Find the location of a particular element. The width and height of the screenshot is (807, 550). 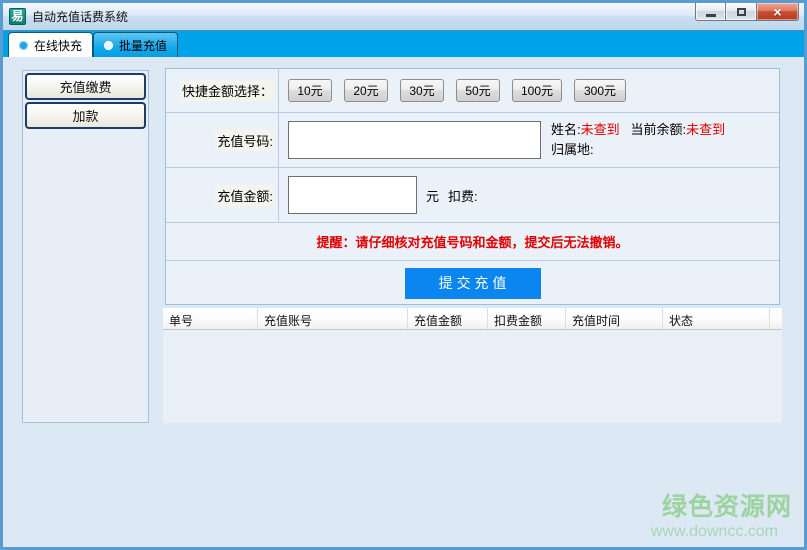

amount-unit-label: 元 is located at coordinates (433, 196).